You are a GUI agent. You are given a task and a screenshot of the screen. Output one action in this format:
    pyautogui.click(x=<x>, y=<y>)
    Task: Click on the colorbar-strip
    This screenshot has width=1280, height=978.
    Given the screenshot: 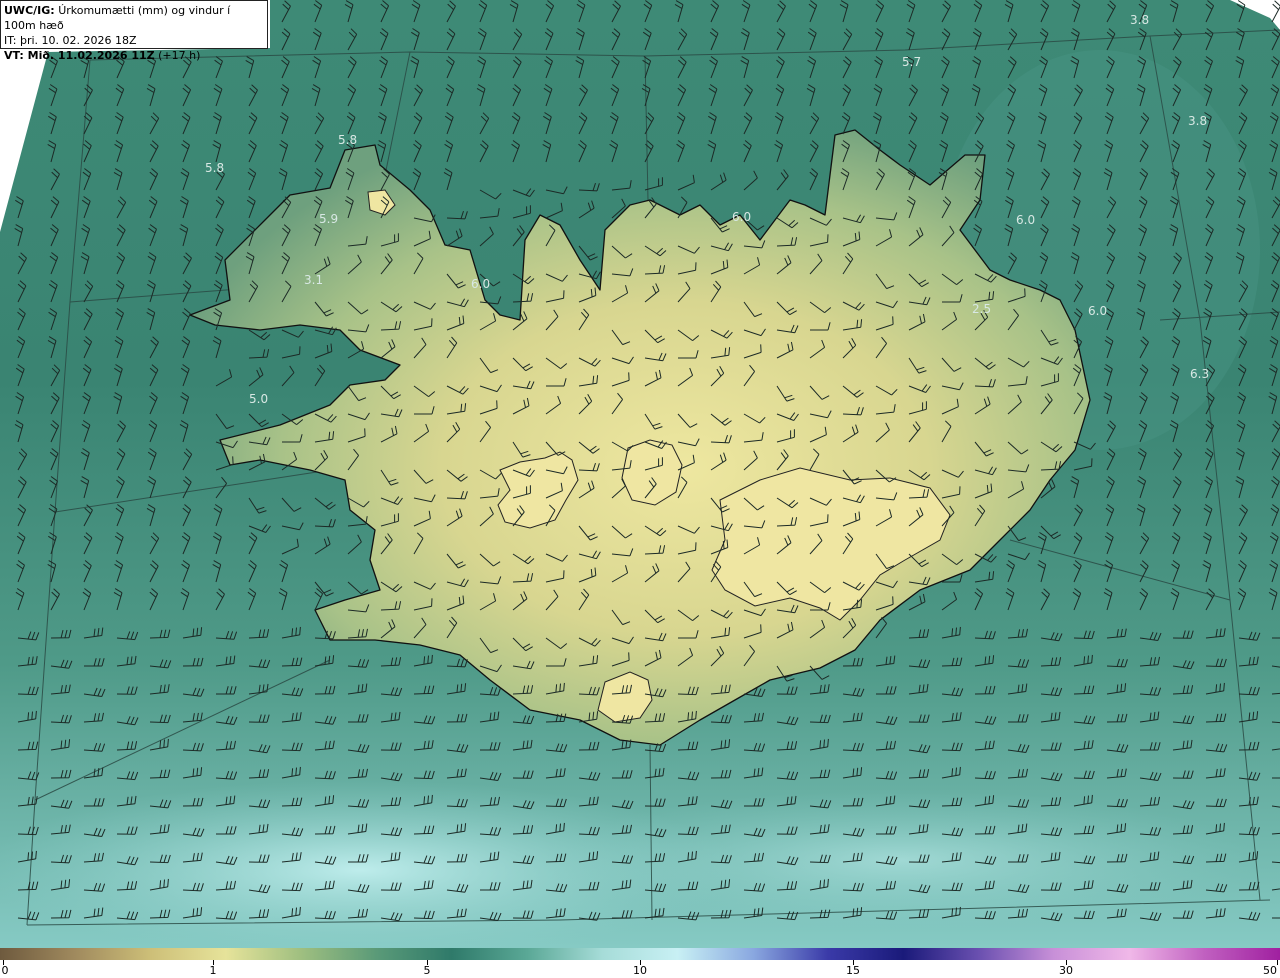 What is the action you would take?
    pyautogui.click(x=640, y=954)
    